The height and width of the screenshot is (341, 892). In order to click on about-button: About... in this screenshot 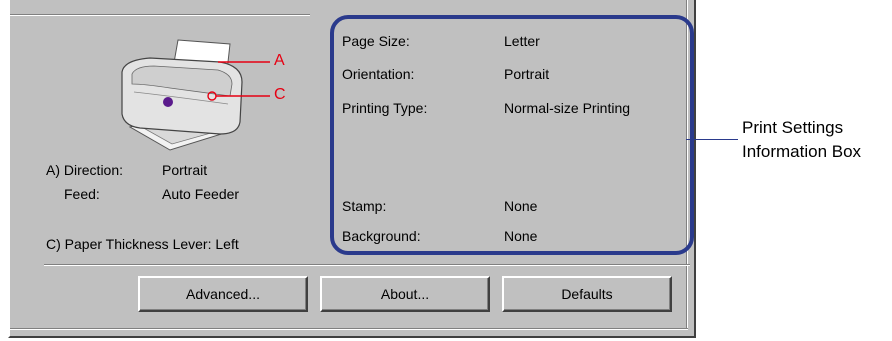, I will do `click(405, 294)`.